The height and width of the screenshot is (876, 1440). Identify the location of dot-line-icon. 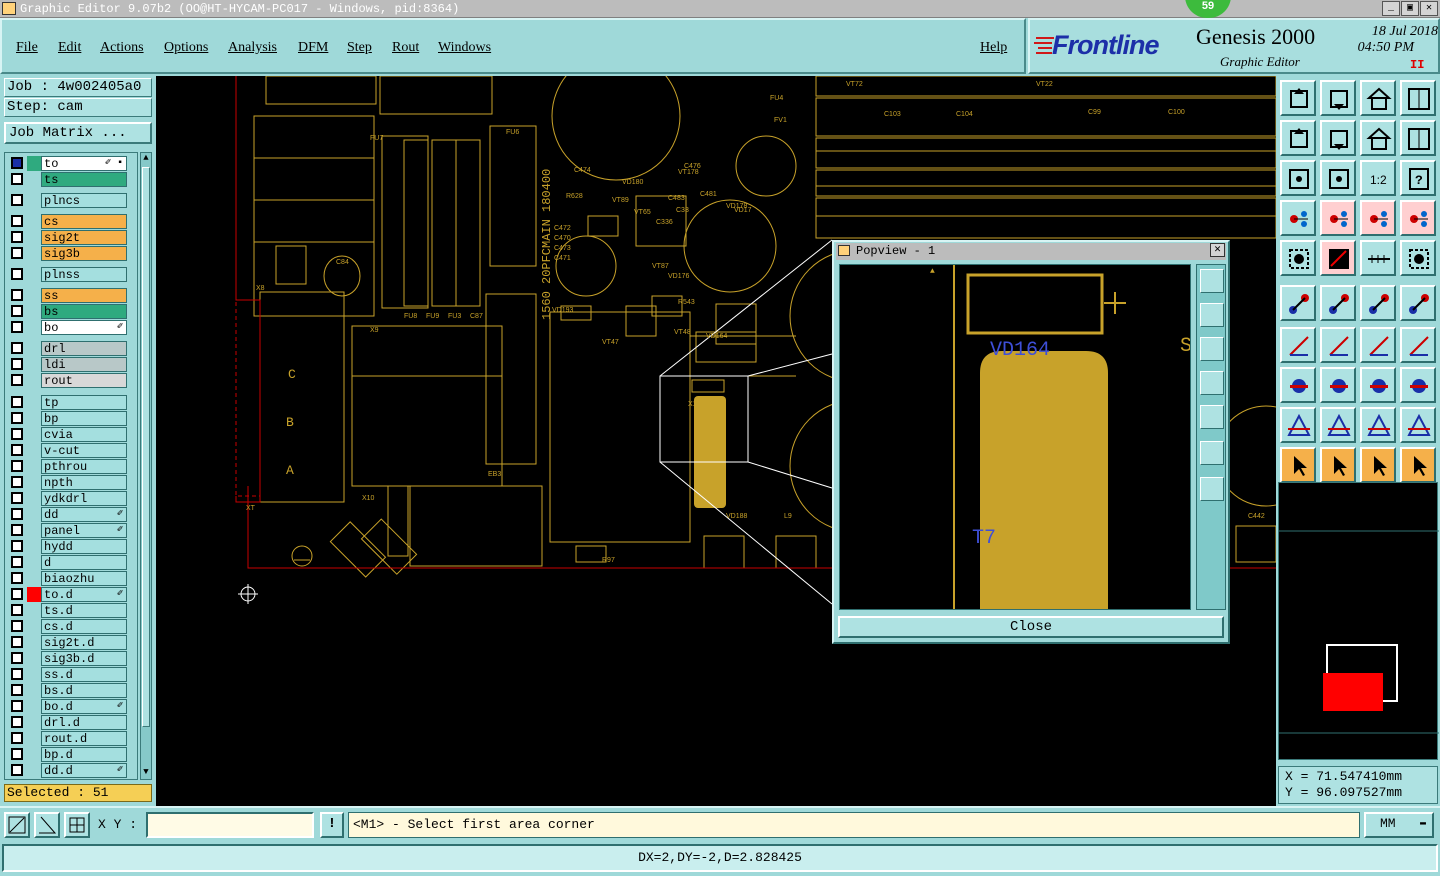
(1378, 303).